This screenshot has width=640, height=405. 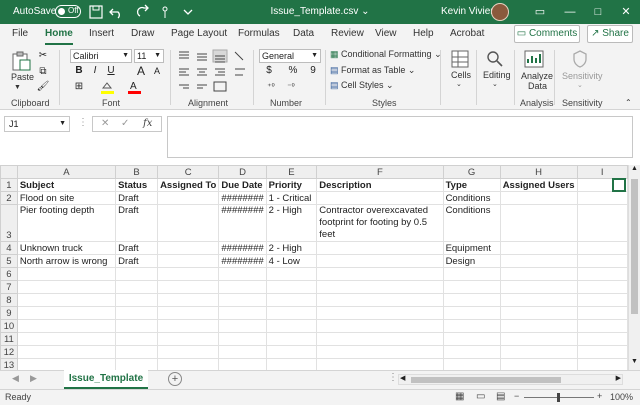 What do you see at coordinates (537, 86) in the screenshot?
I see `analyze-data-label-2: Data` at bounding box center [537, 86].